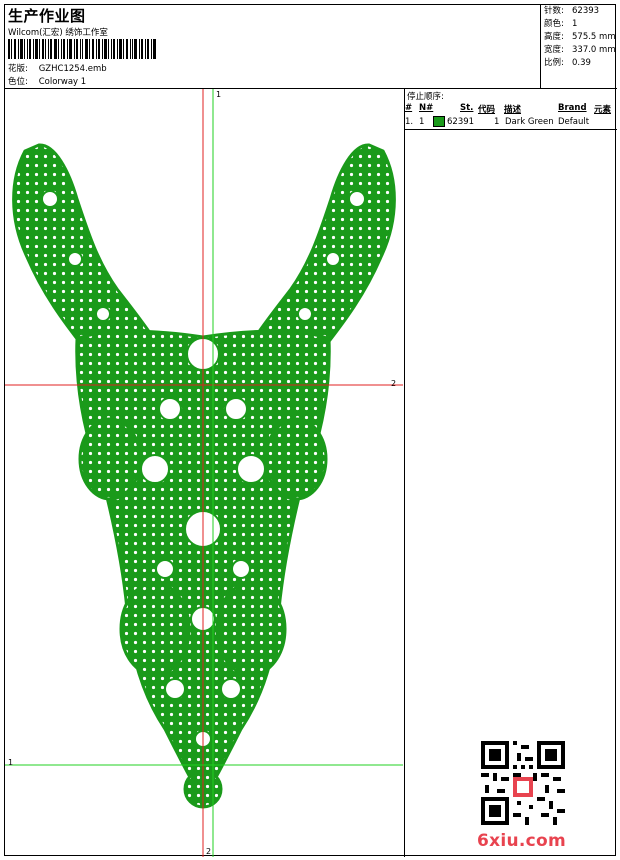 This screenshot has height=860, width=620. Describe the element at coordinates (580, 37) in the screenshot. I see `stat-height: 高度: 575.5 mm` at that location.